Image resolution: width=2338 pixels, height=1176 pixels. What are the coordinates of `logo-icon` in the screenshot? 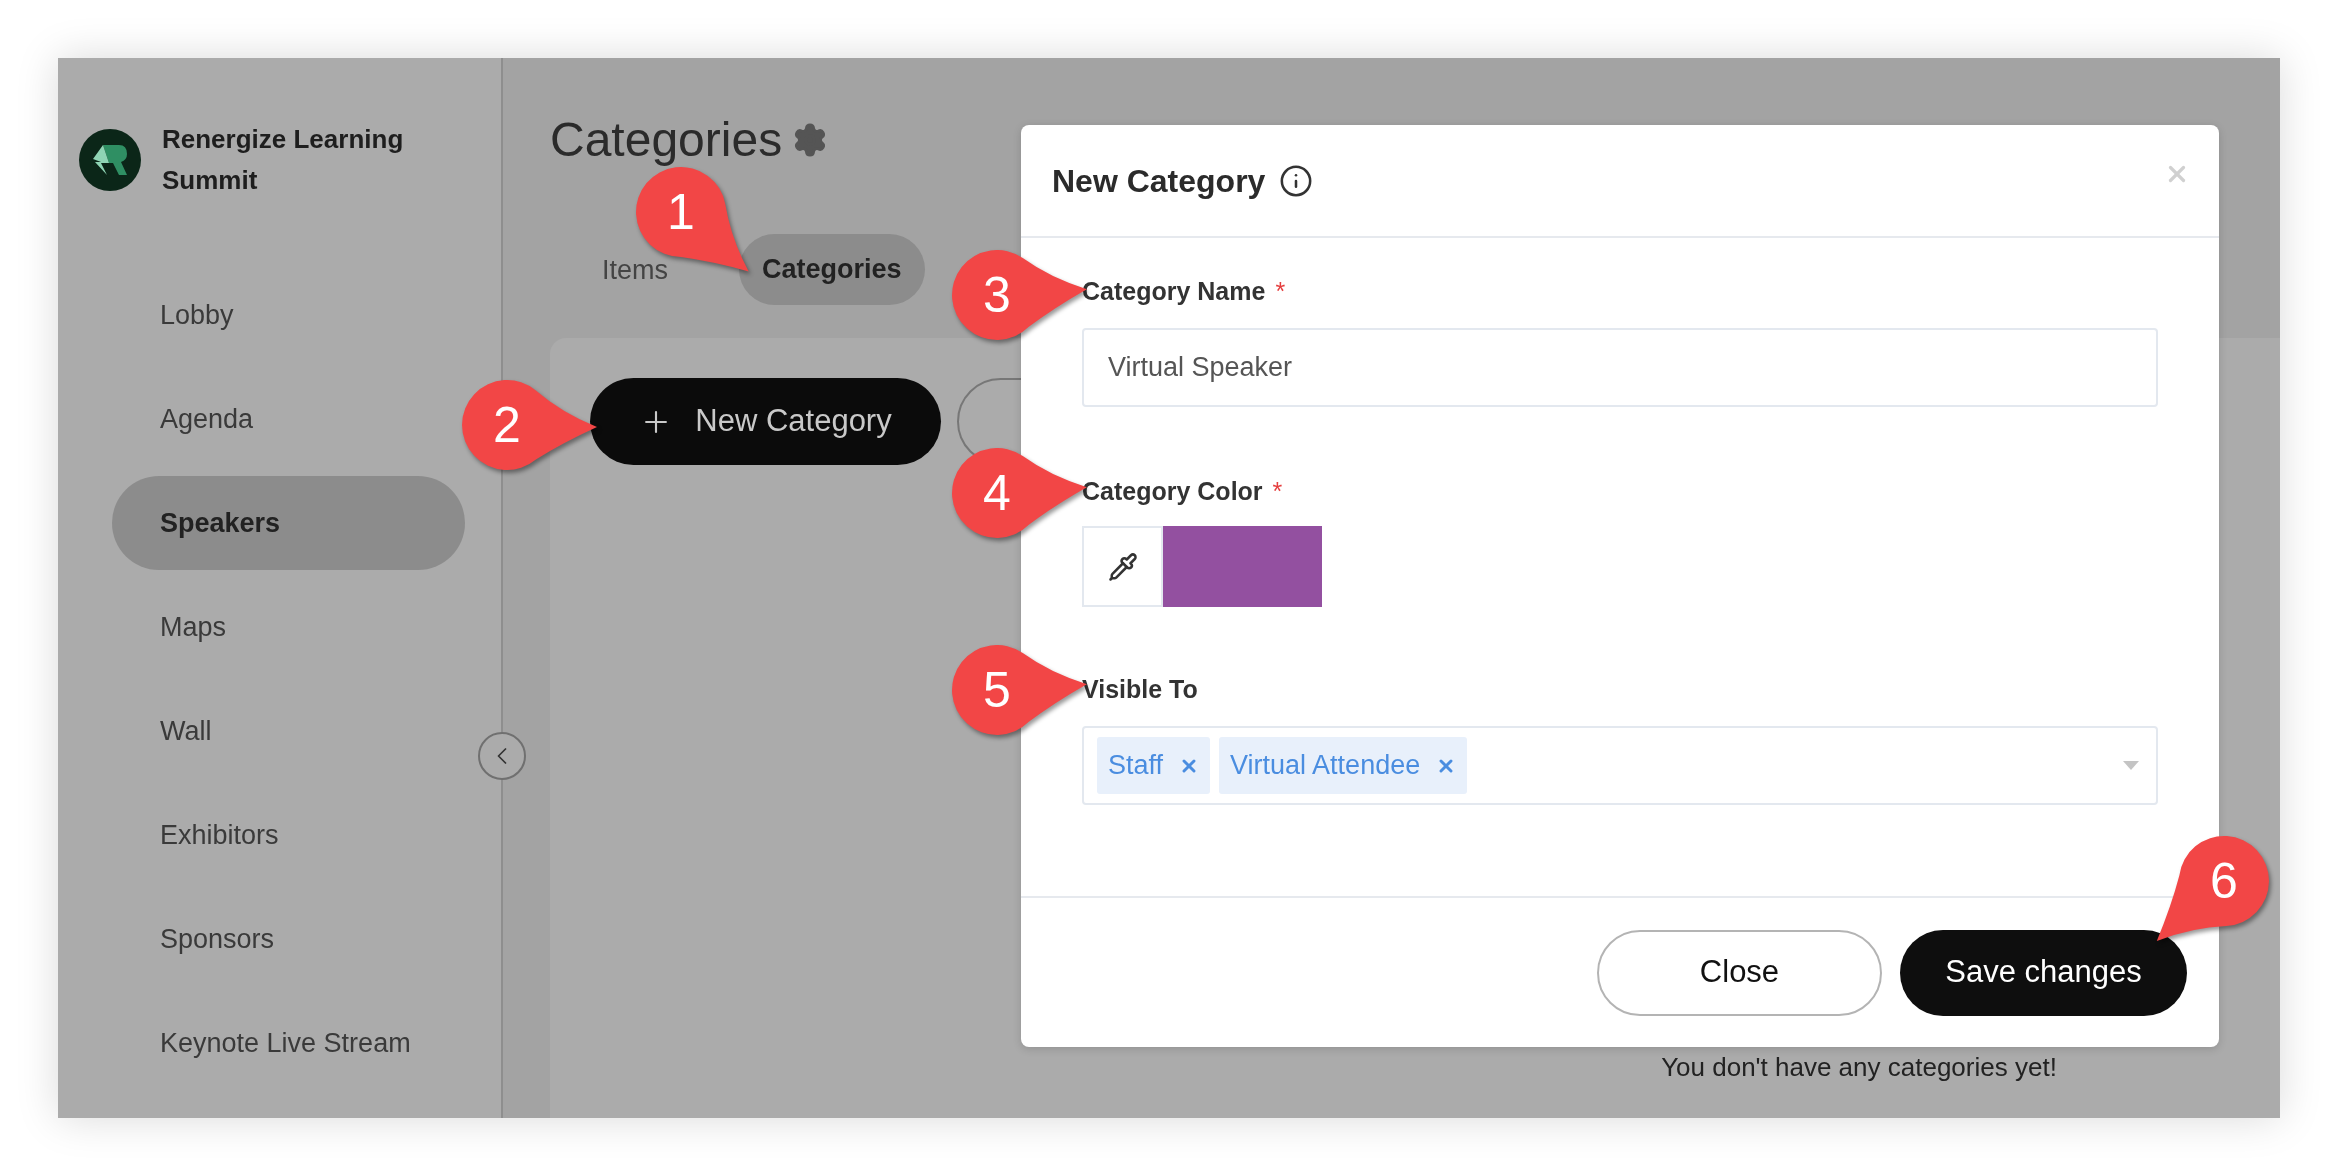 It's located at (110, 160).